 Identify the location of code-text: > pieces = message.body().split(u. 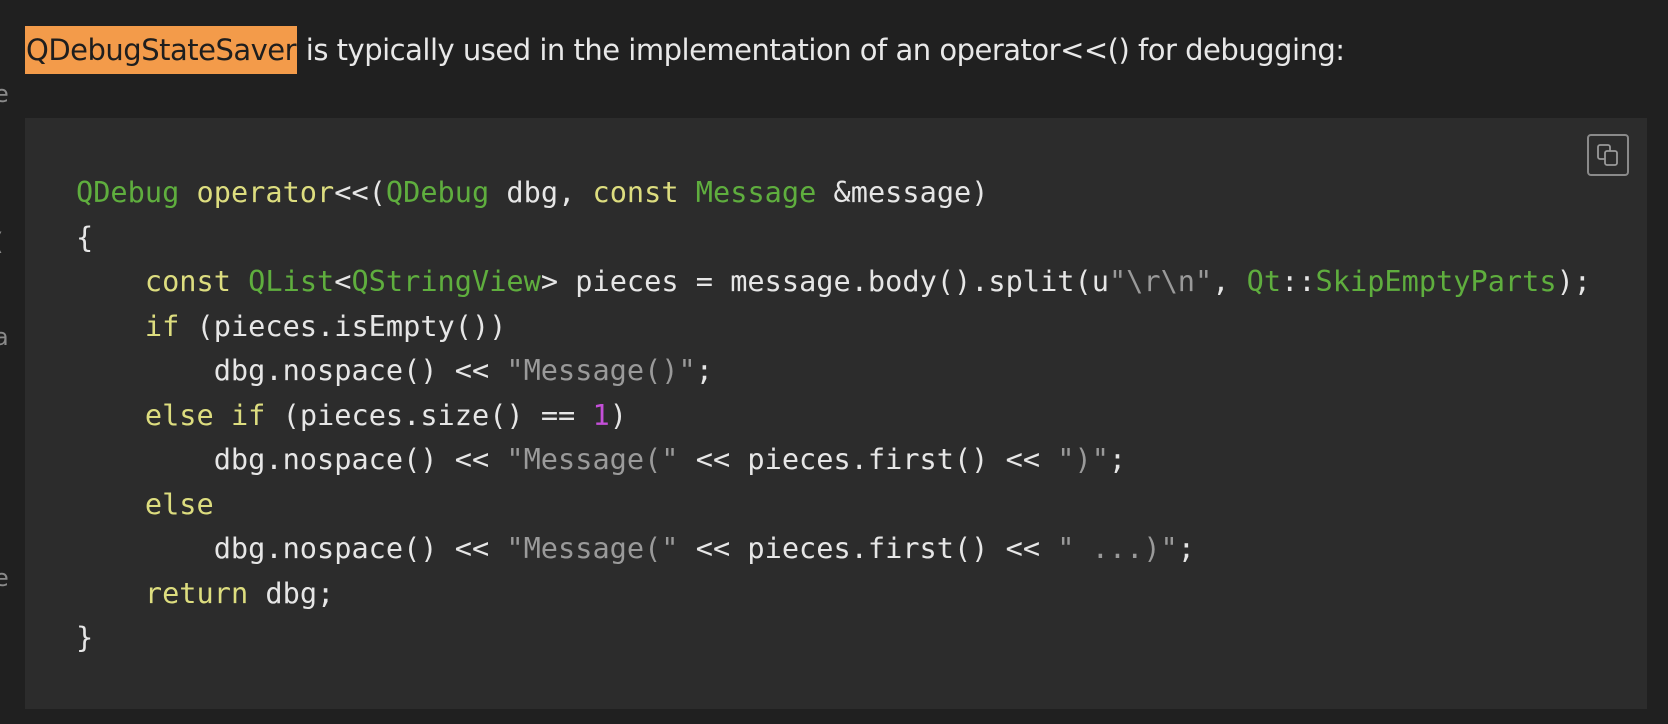
(824, 281).